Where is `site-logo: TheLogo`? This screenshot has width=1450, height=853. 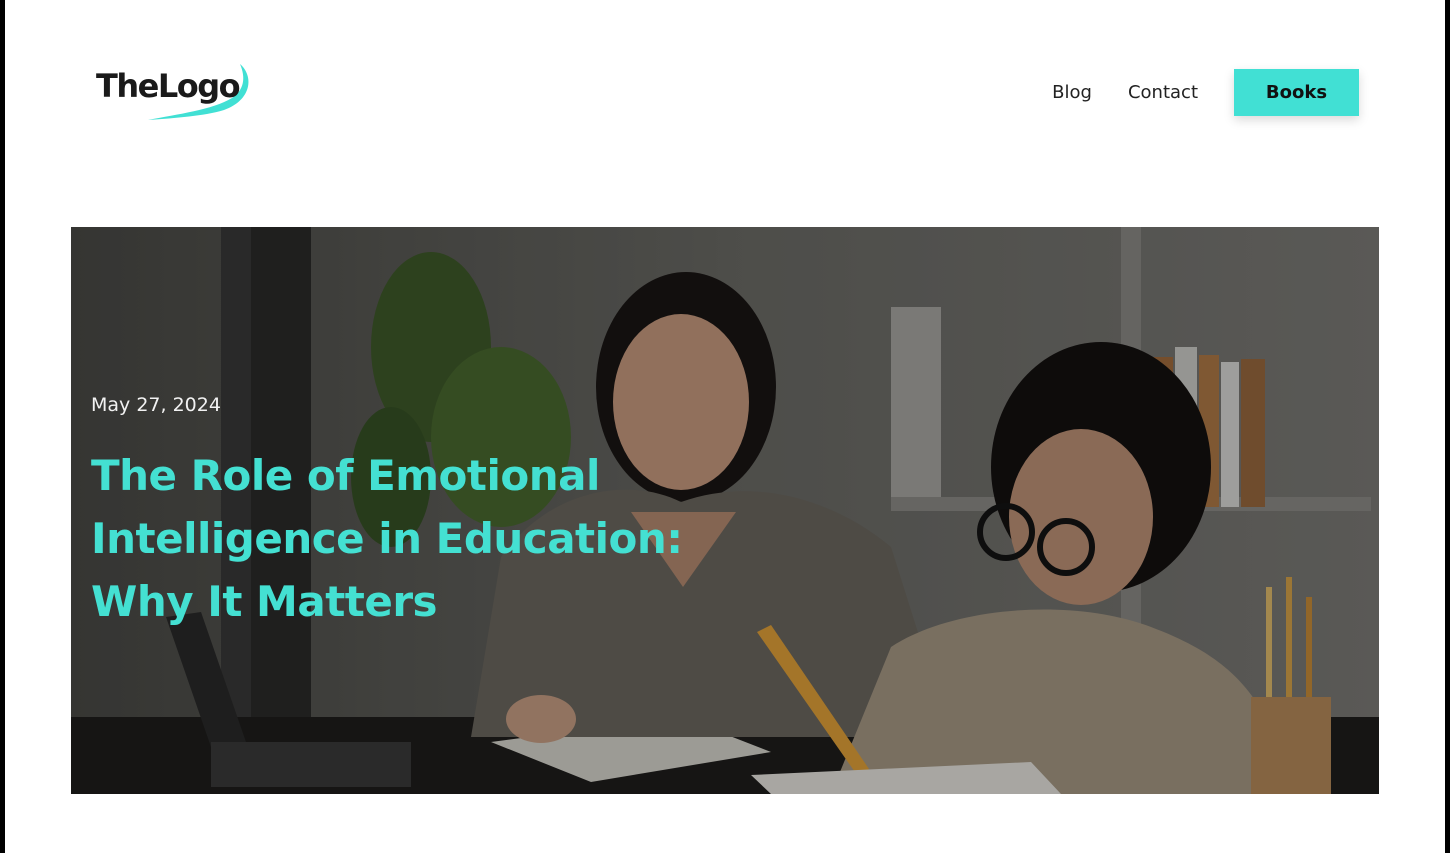
site-logo: TheLogo is located at coordinates (177, 93).